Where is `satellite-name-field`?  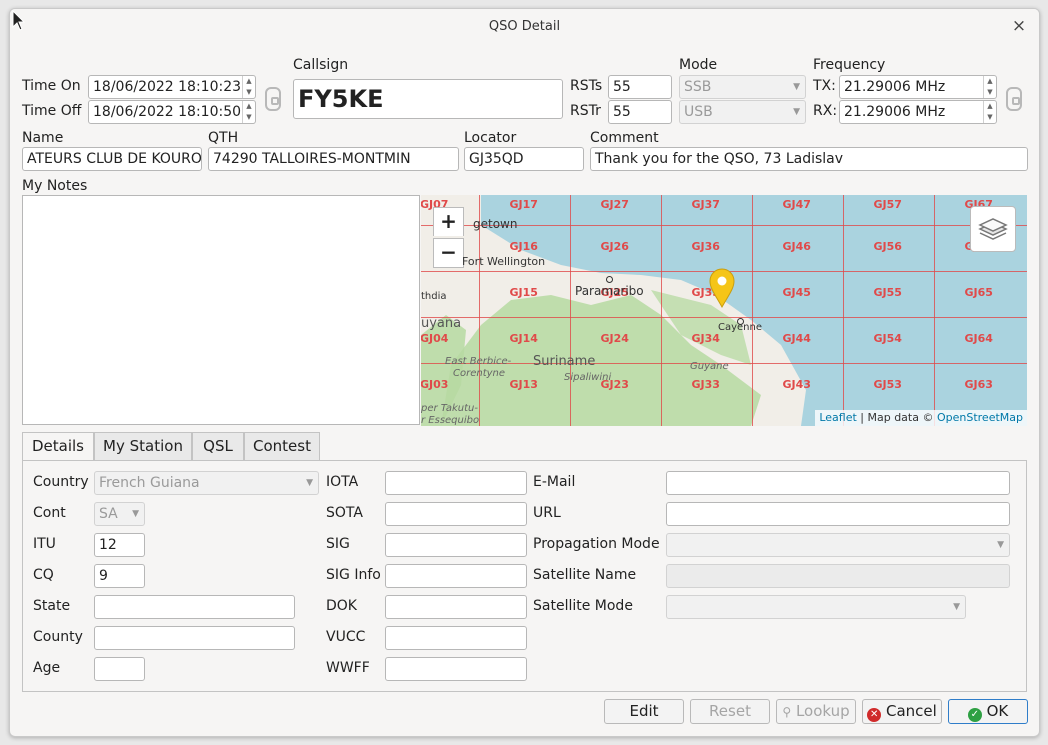 satellite-name-field is located at coordinates (838, 576).